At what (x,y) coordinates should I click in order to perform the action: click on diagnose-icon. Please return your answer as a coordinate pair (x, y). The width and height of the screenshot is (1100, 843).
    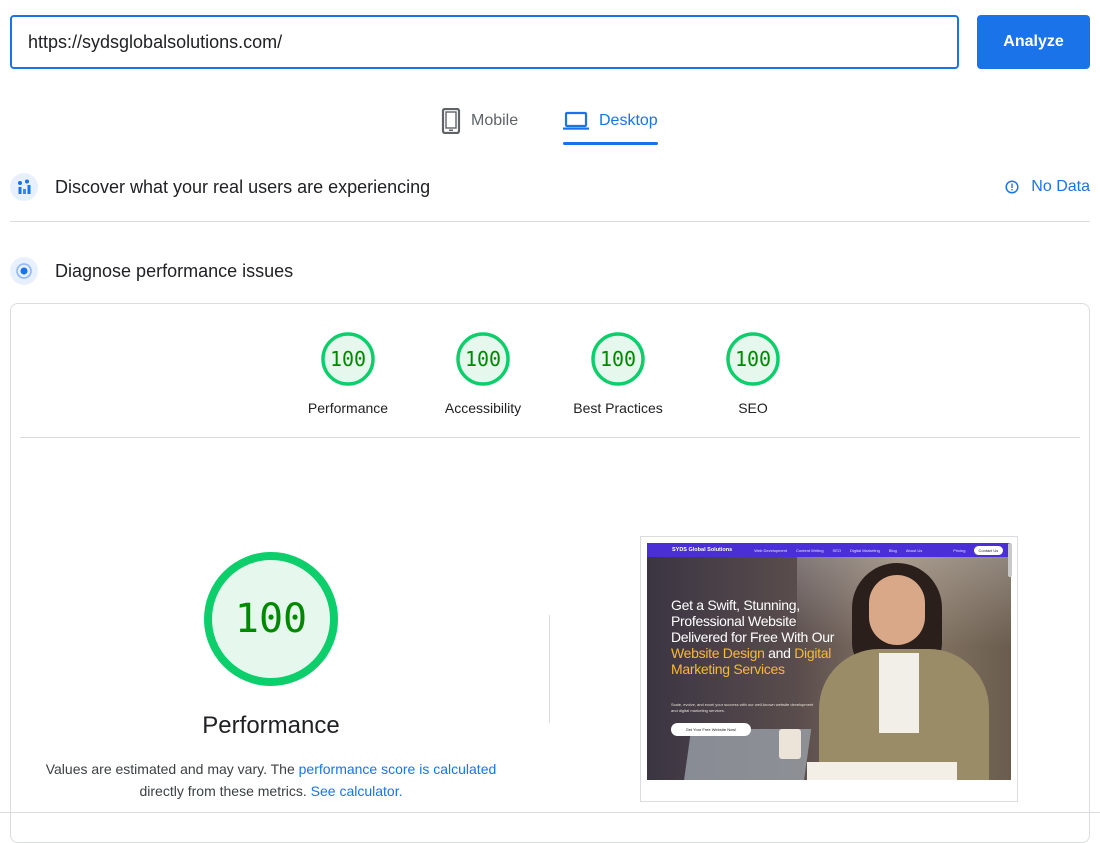
    Looking at the image, I should click on (24, 271).